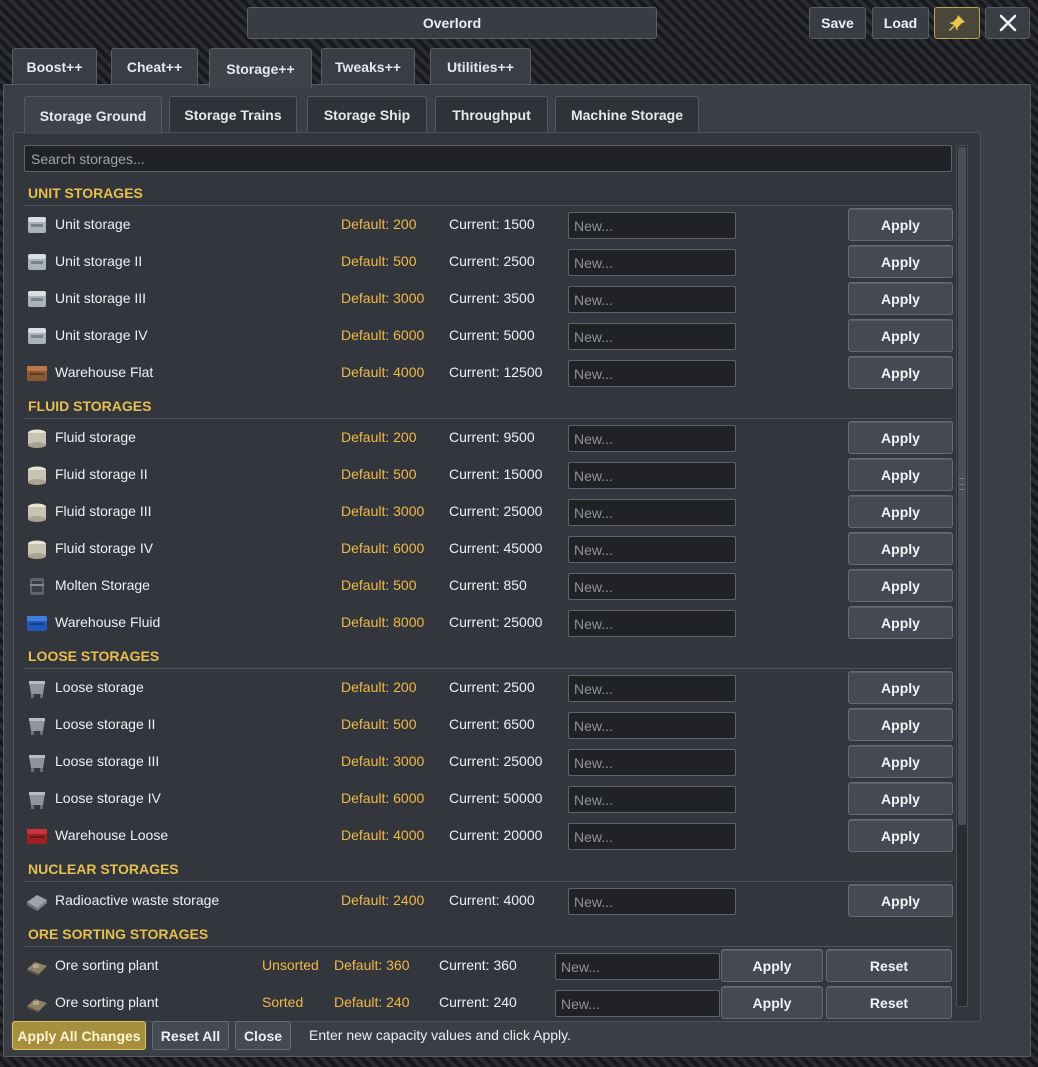 The height and width of the screenshot is (1067, 1038). What do you see at coordinates (488, 158) in the screenshot?
I see `search-input` at bounding box center [488, 158].